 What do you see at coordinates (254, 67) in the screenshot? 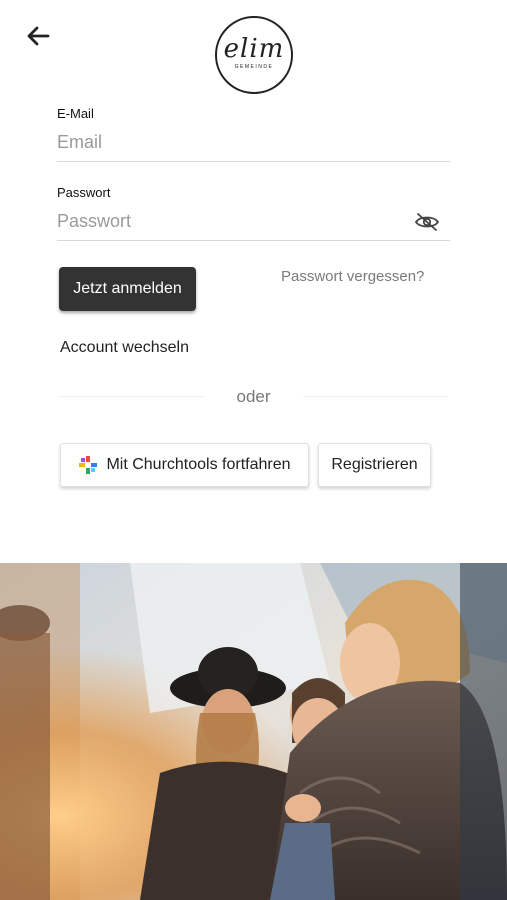
I see `logo-subtext: GEMEINDE` at bounding box center [254, 67].